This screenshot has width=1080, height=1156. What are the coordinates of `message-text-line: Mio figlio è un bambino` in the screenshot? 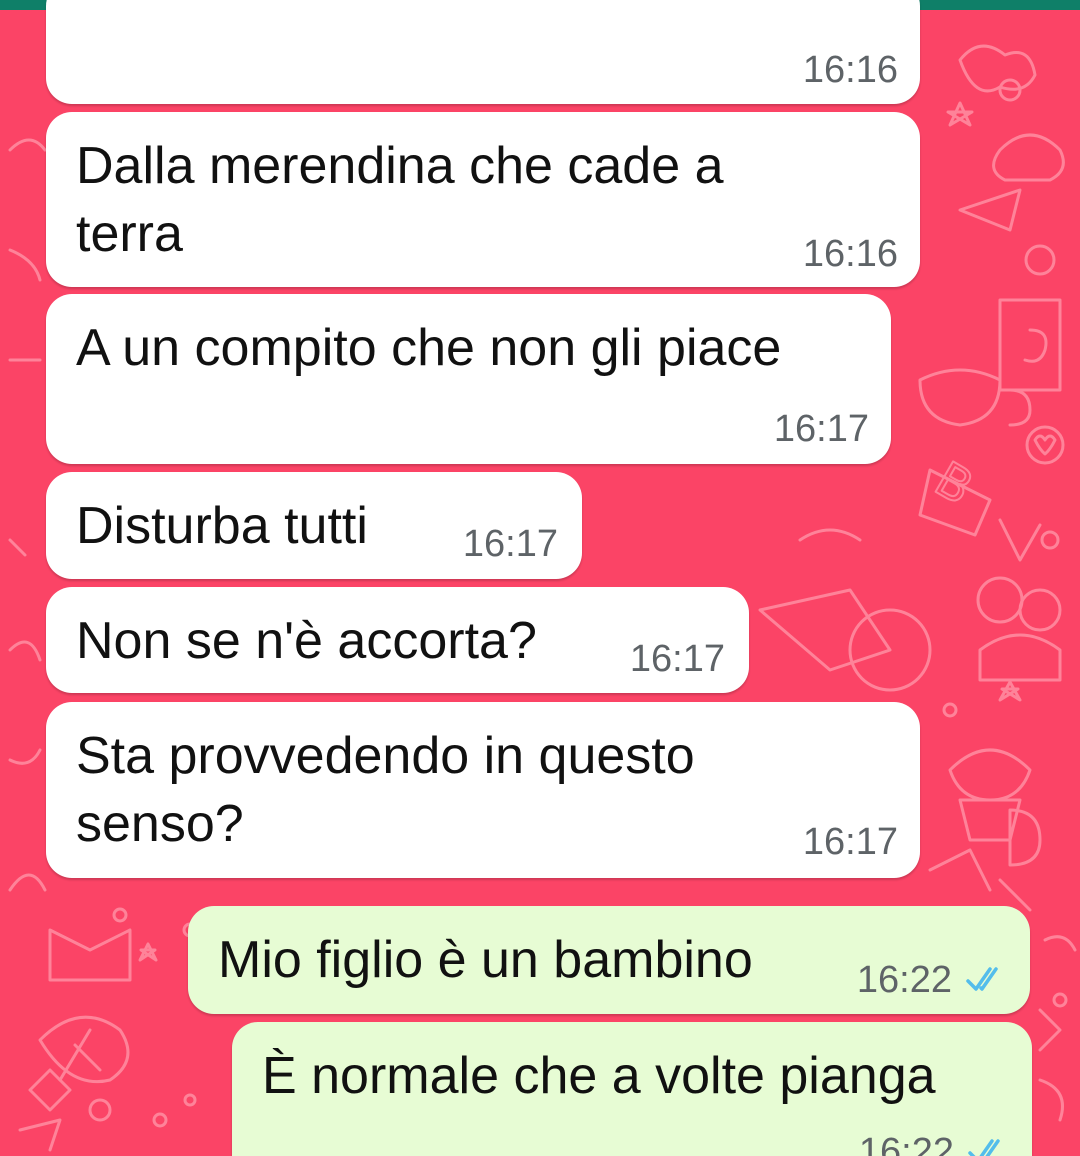 It's located at (485, 960).